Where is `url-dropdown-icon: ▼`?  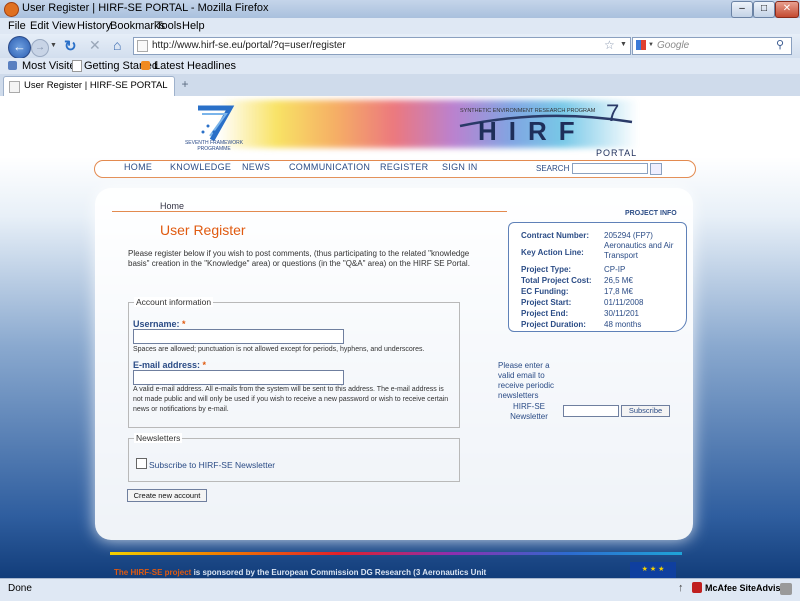
url-dropdown-icon: ▼ is located at coordinates (623, 44).